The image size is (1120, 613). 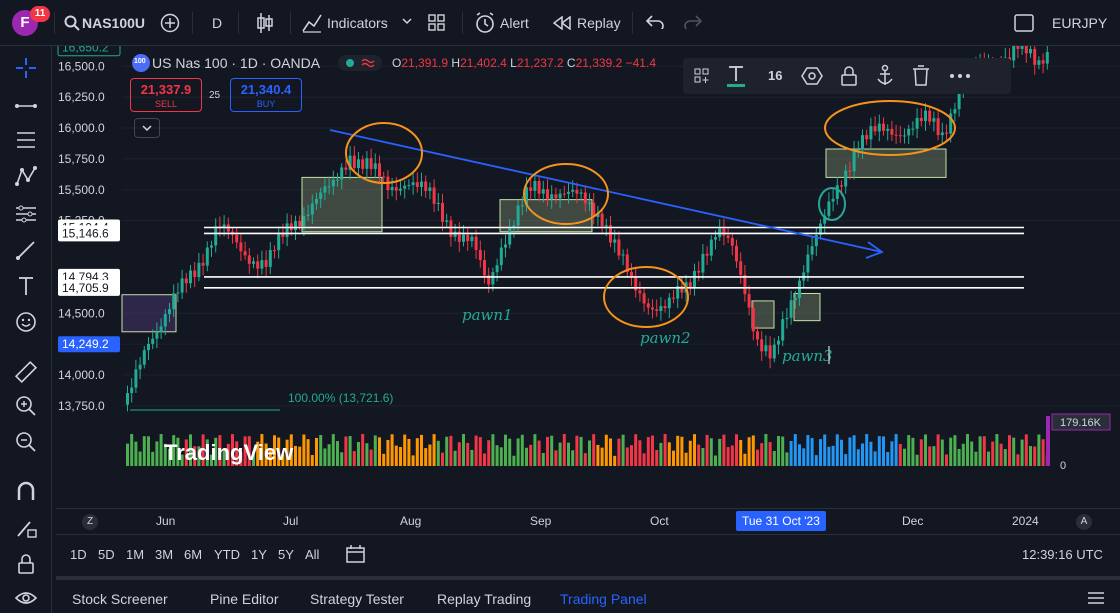 What do you see at coordinates (26, 442) in the screenshot?
I see `zoom-out-icon` at bounding box center [26, 442].